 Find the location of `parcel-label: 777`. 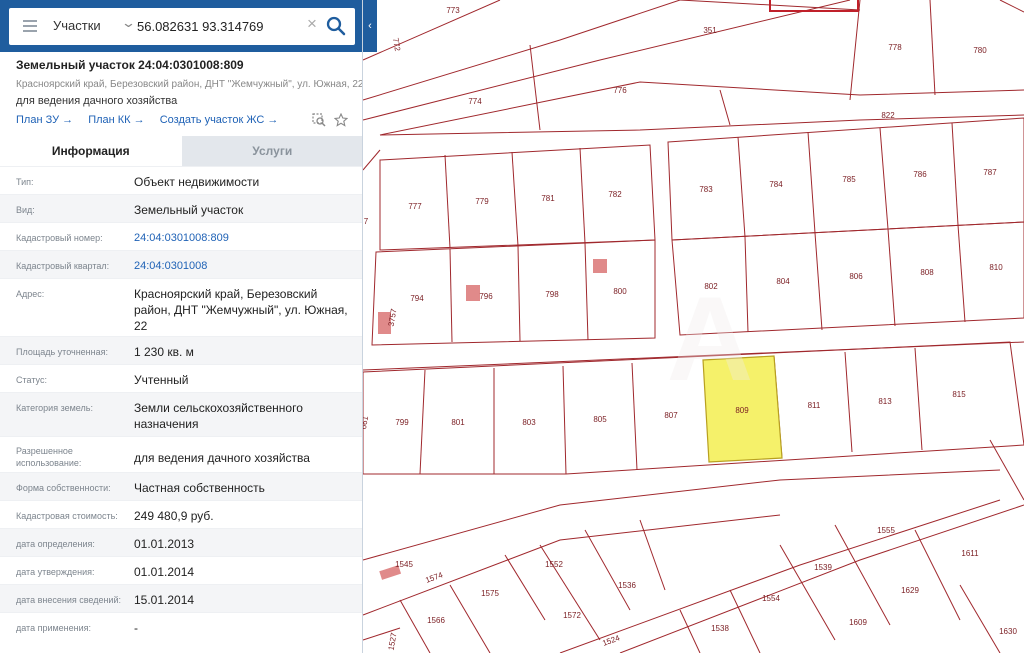

parcel-label: 777 is located at coordinates (415, 206).